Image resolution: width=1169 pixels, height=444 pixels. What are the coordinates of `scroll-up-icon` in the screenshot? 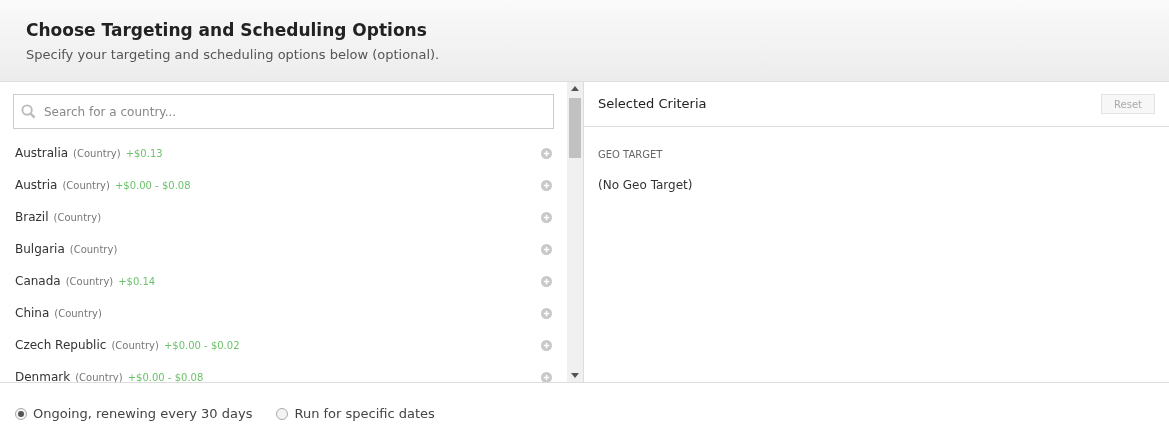 It's located at (575, 88).